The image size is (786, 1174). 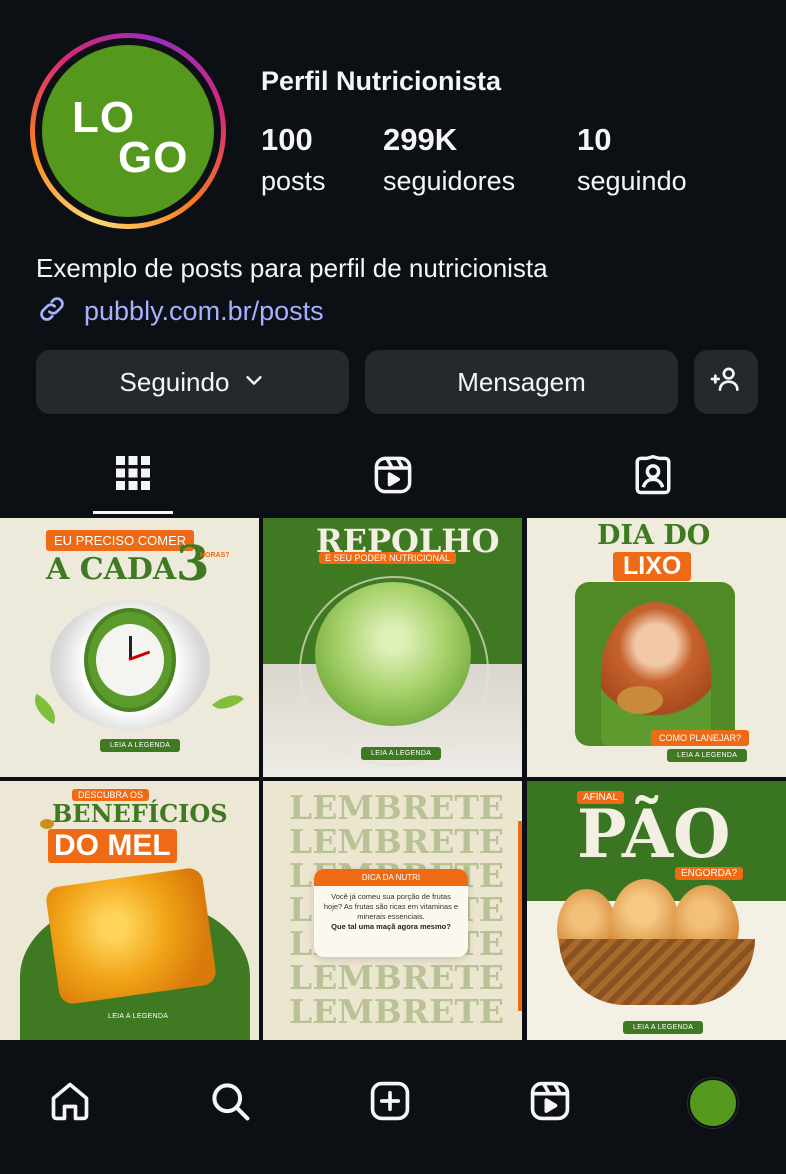 I want to click on post4-line1: BENEFÍCIOS, so click(x=140, y=813).